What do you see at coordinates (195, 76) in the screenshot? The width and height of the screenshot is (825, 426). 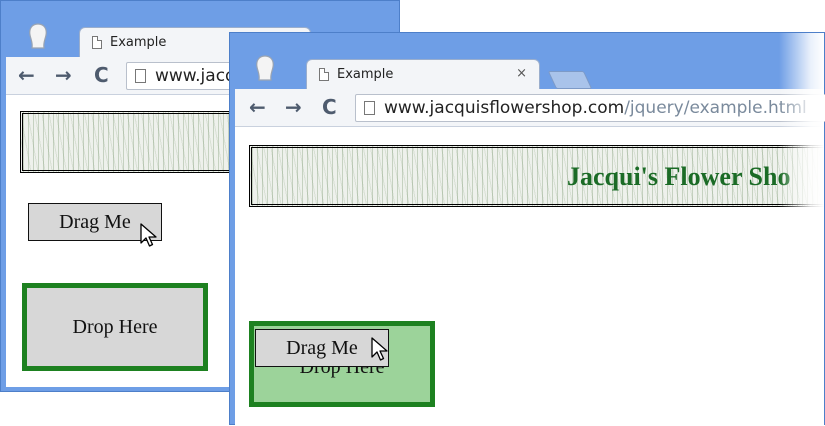 I see `url-text: www.jacq` at bounding box center [195, 76].